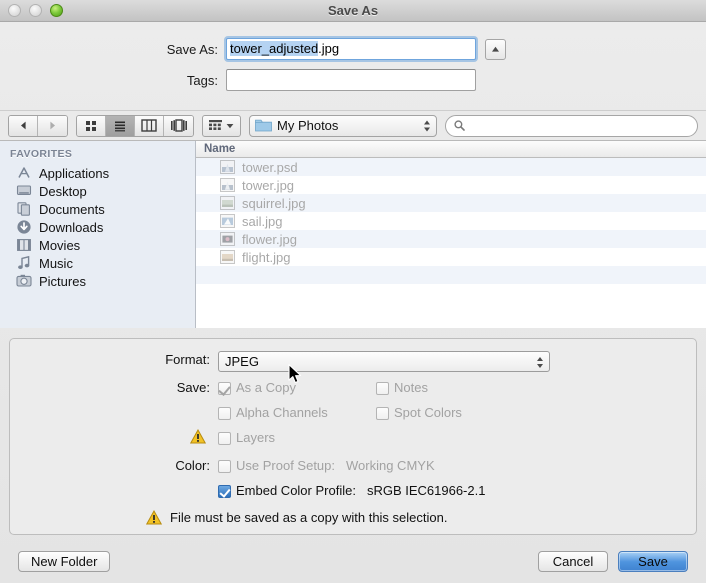 The height and width of the screenshot is (583, 706). Describe the element at coordinates (97, 281) in the screenshot. I see `sidebar-item-pictures: Pictures` at that location.